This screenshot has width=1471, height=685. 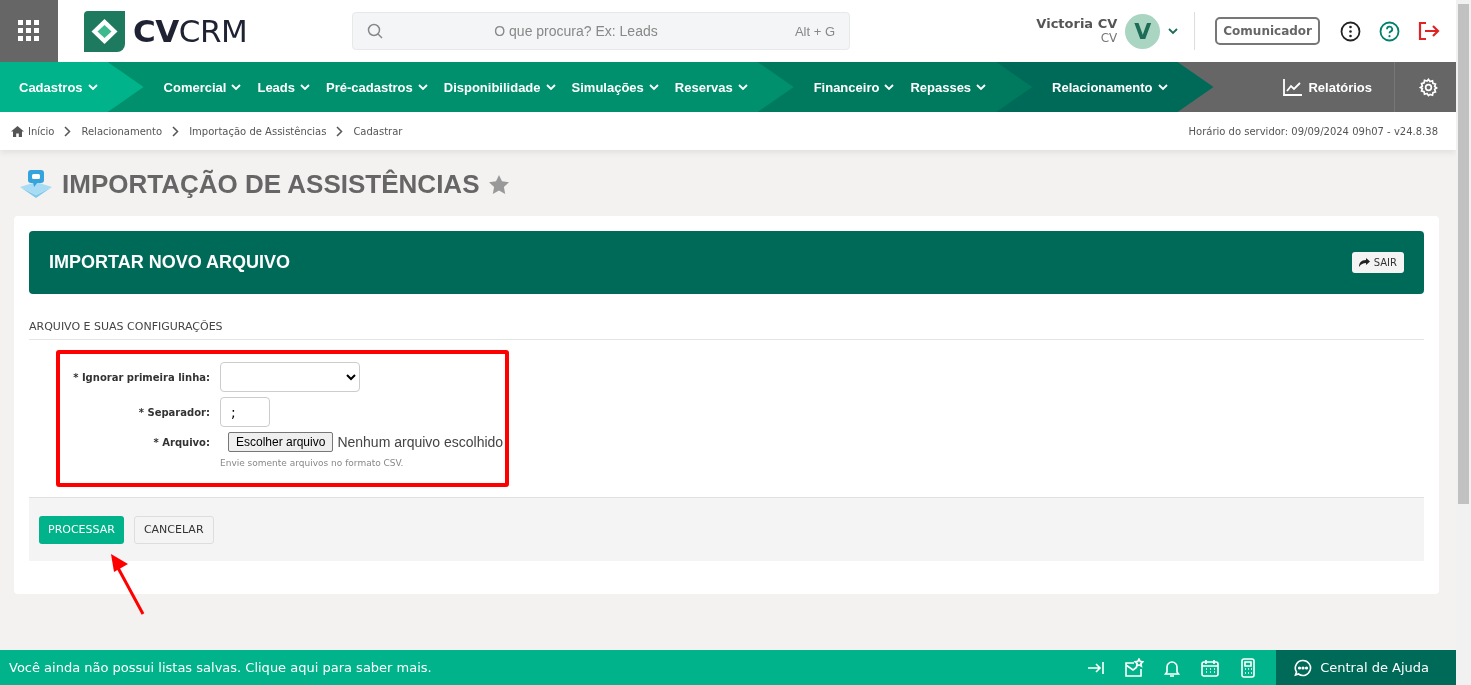 I want to click on communicator-button: Comunicador, so click(x=1267, y=31).